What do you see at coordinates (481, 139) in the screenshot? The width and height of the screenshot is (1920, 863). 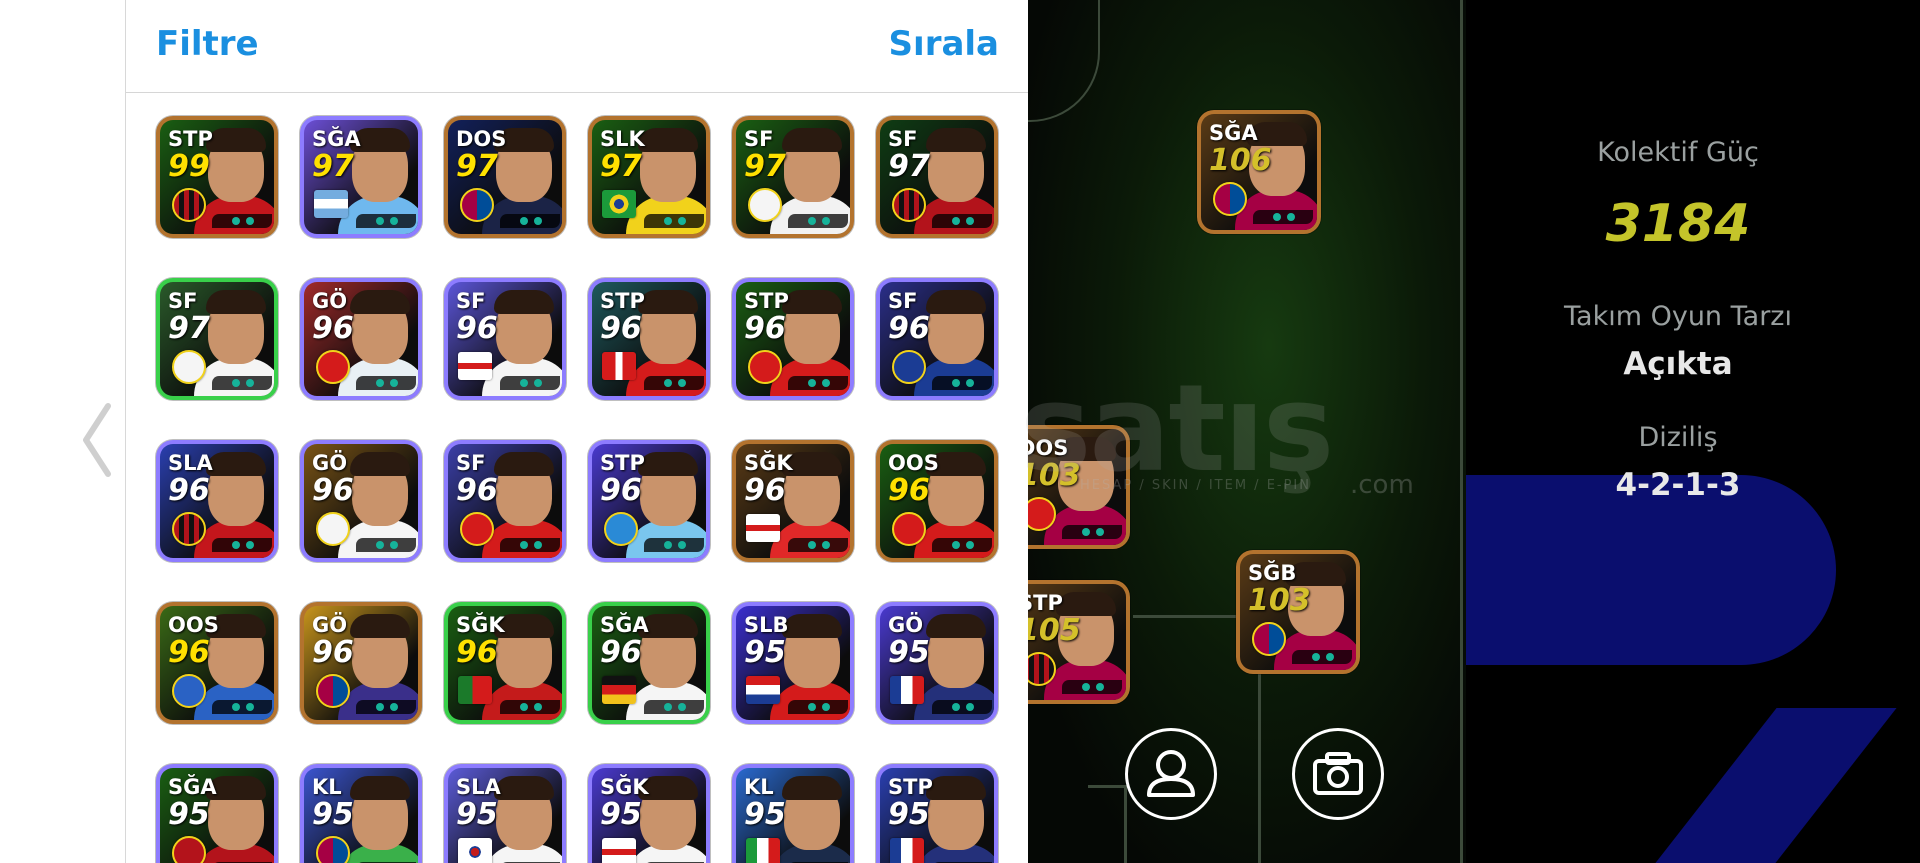 I see `card-position: DOS` at bounding box center [481, 139].